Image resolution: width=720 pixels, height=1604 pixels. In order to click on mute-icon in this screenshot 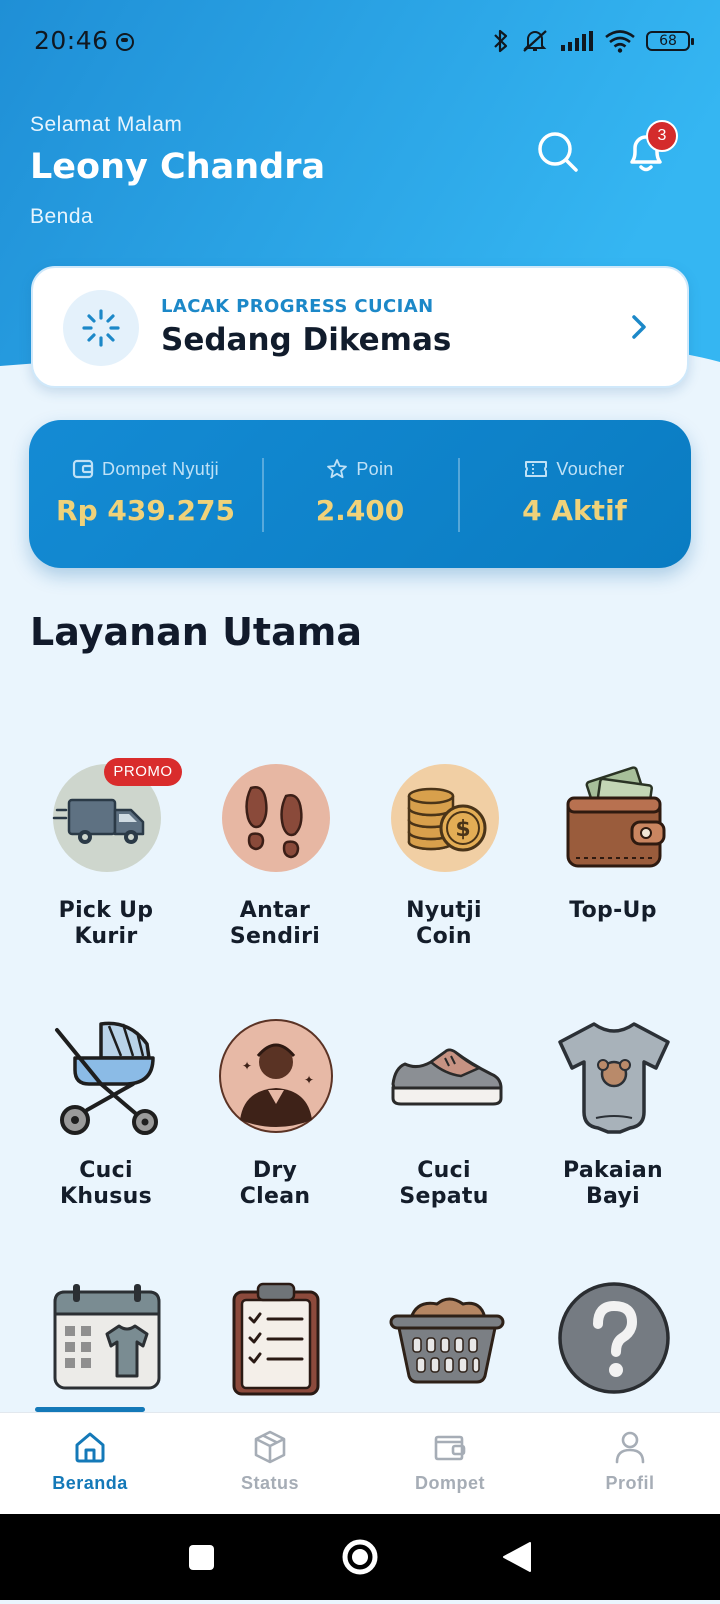, I will do `click(535, 41)`.